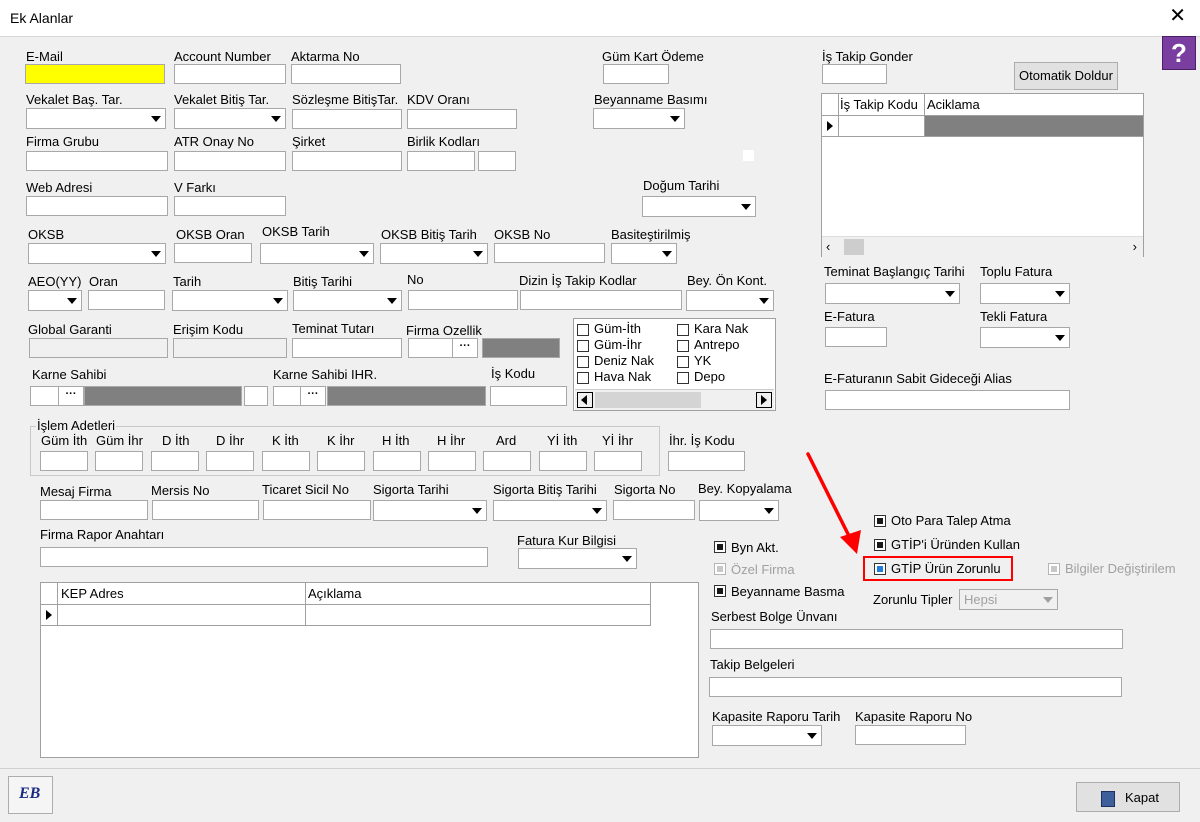  Describe the element at coordinates (1034, 126) in the screenshot. I see `selected-cell` at that location.